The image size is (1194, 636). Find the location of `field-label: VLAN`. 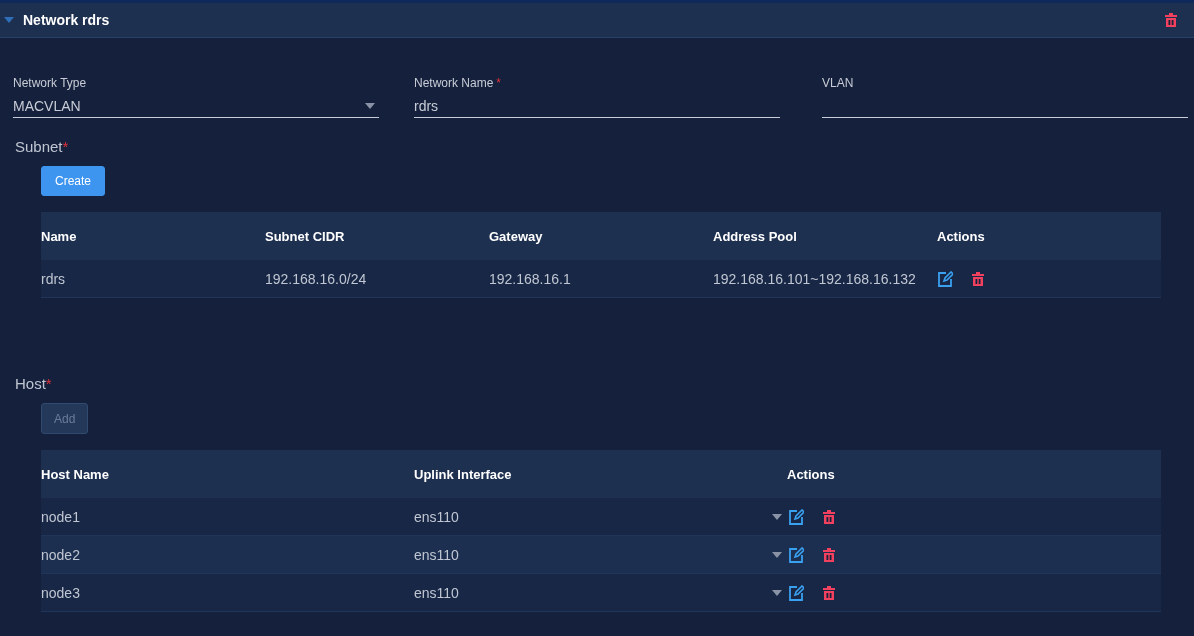

field-label: VLAN is located at coordinates (838, 83).